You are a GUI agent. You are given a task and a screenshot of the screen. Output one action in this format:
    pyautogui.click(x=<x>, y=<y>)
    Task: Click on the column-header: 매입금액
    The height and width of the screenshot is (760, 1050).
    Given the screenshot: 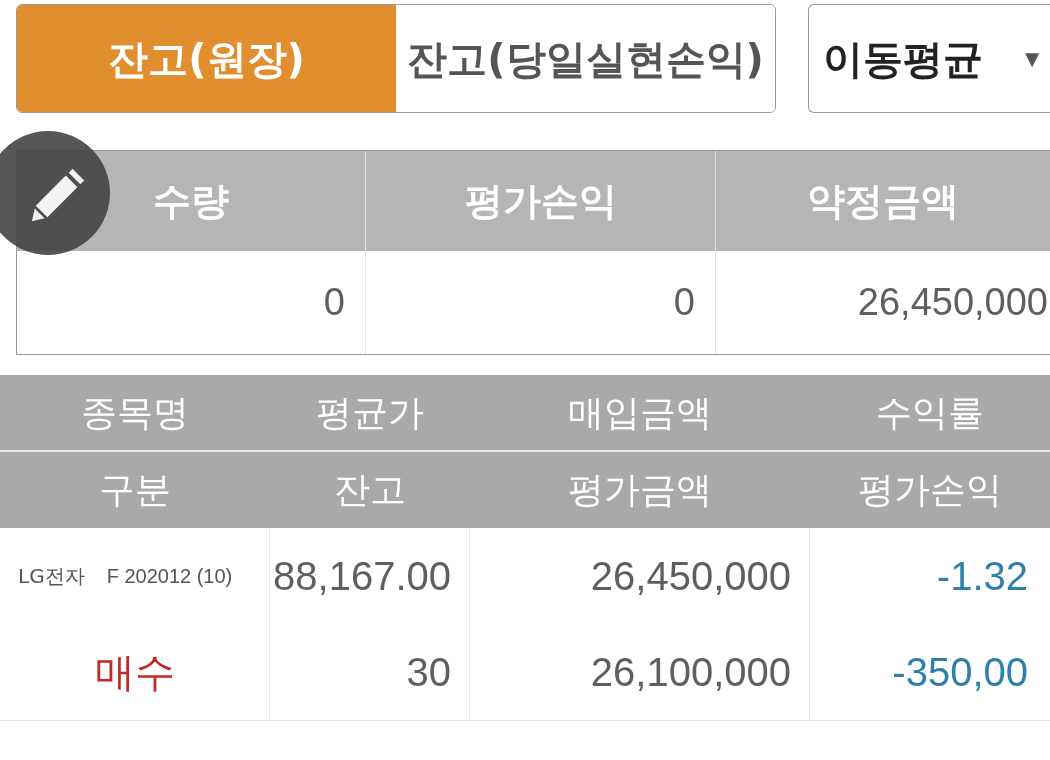 What is the action you would take?
    pyautogui.click(x=640, y=412)
    